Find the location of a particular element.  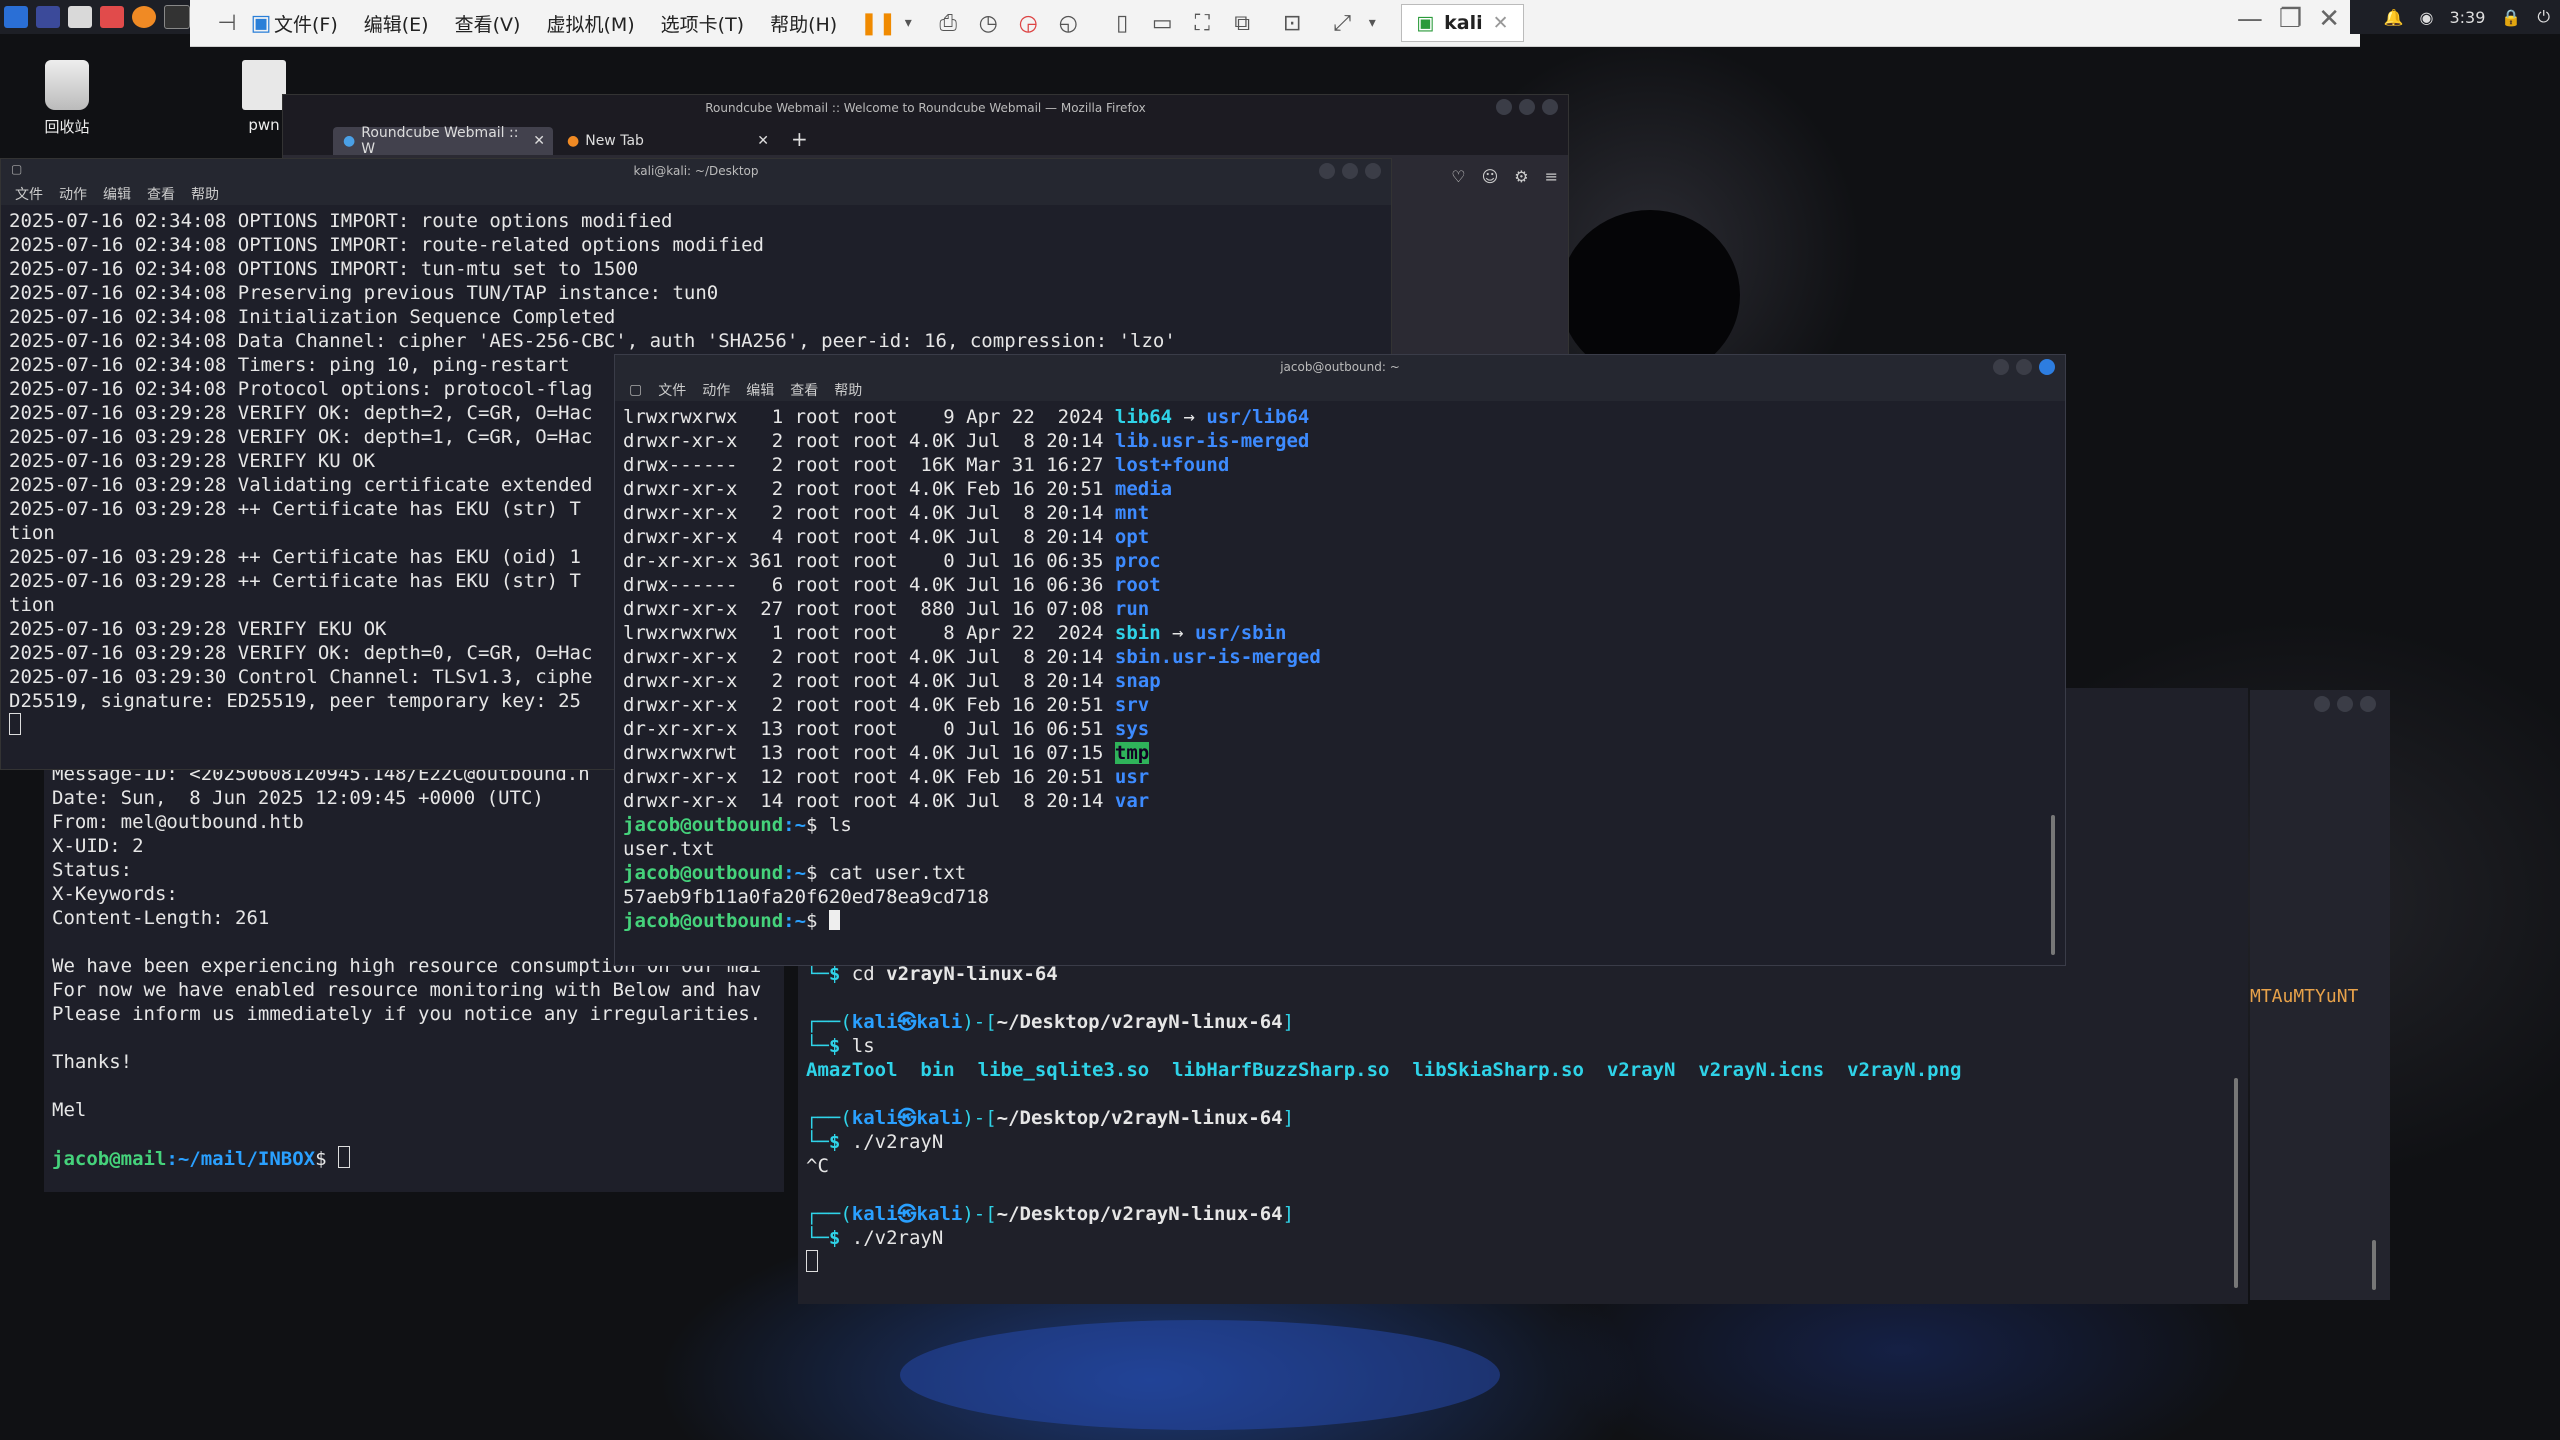

stretch-icon: ⤢ is located at coordinates (1342, 23).